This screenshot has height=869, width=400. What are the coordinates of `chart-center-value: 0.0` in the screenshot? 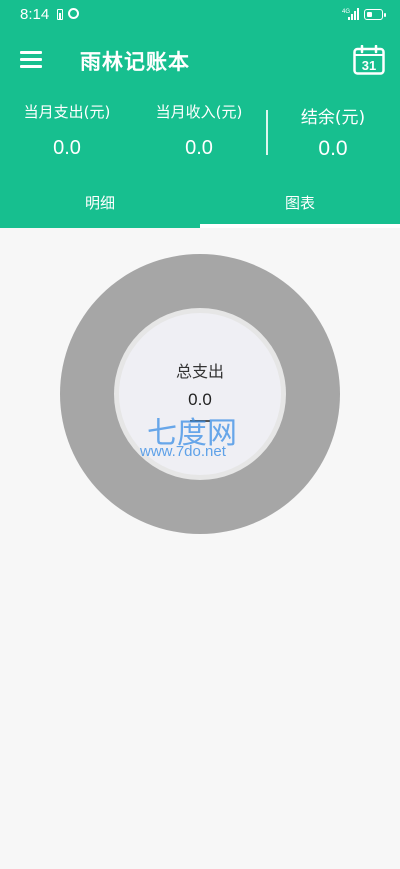 It's located at (200, 399).